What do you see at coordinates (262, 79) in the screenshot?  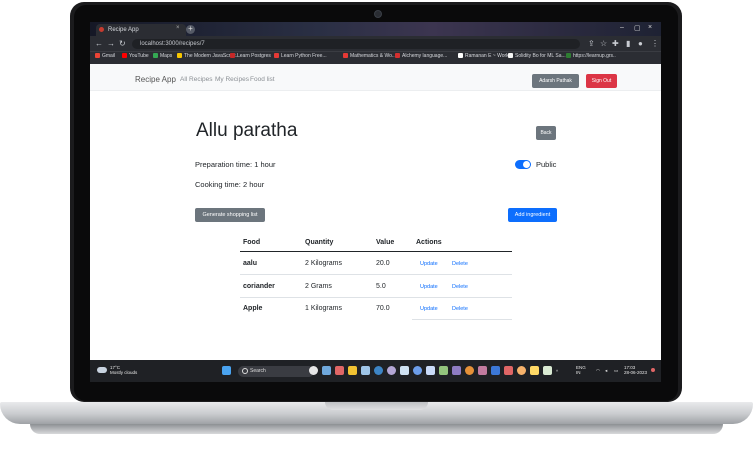 I see `nav-food-list: Food list` at bounding box center [262, 79].